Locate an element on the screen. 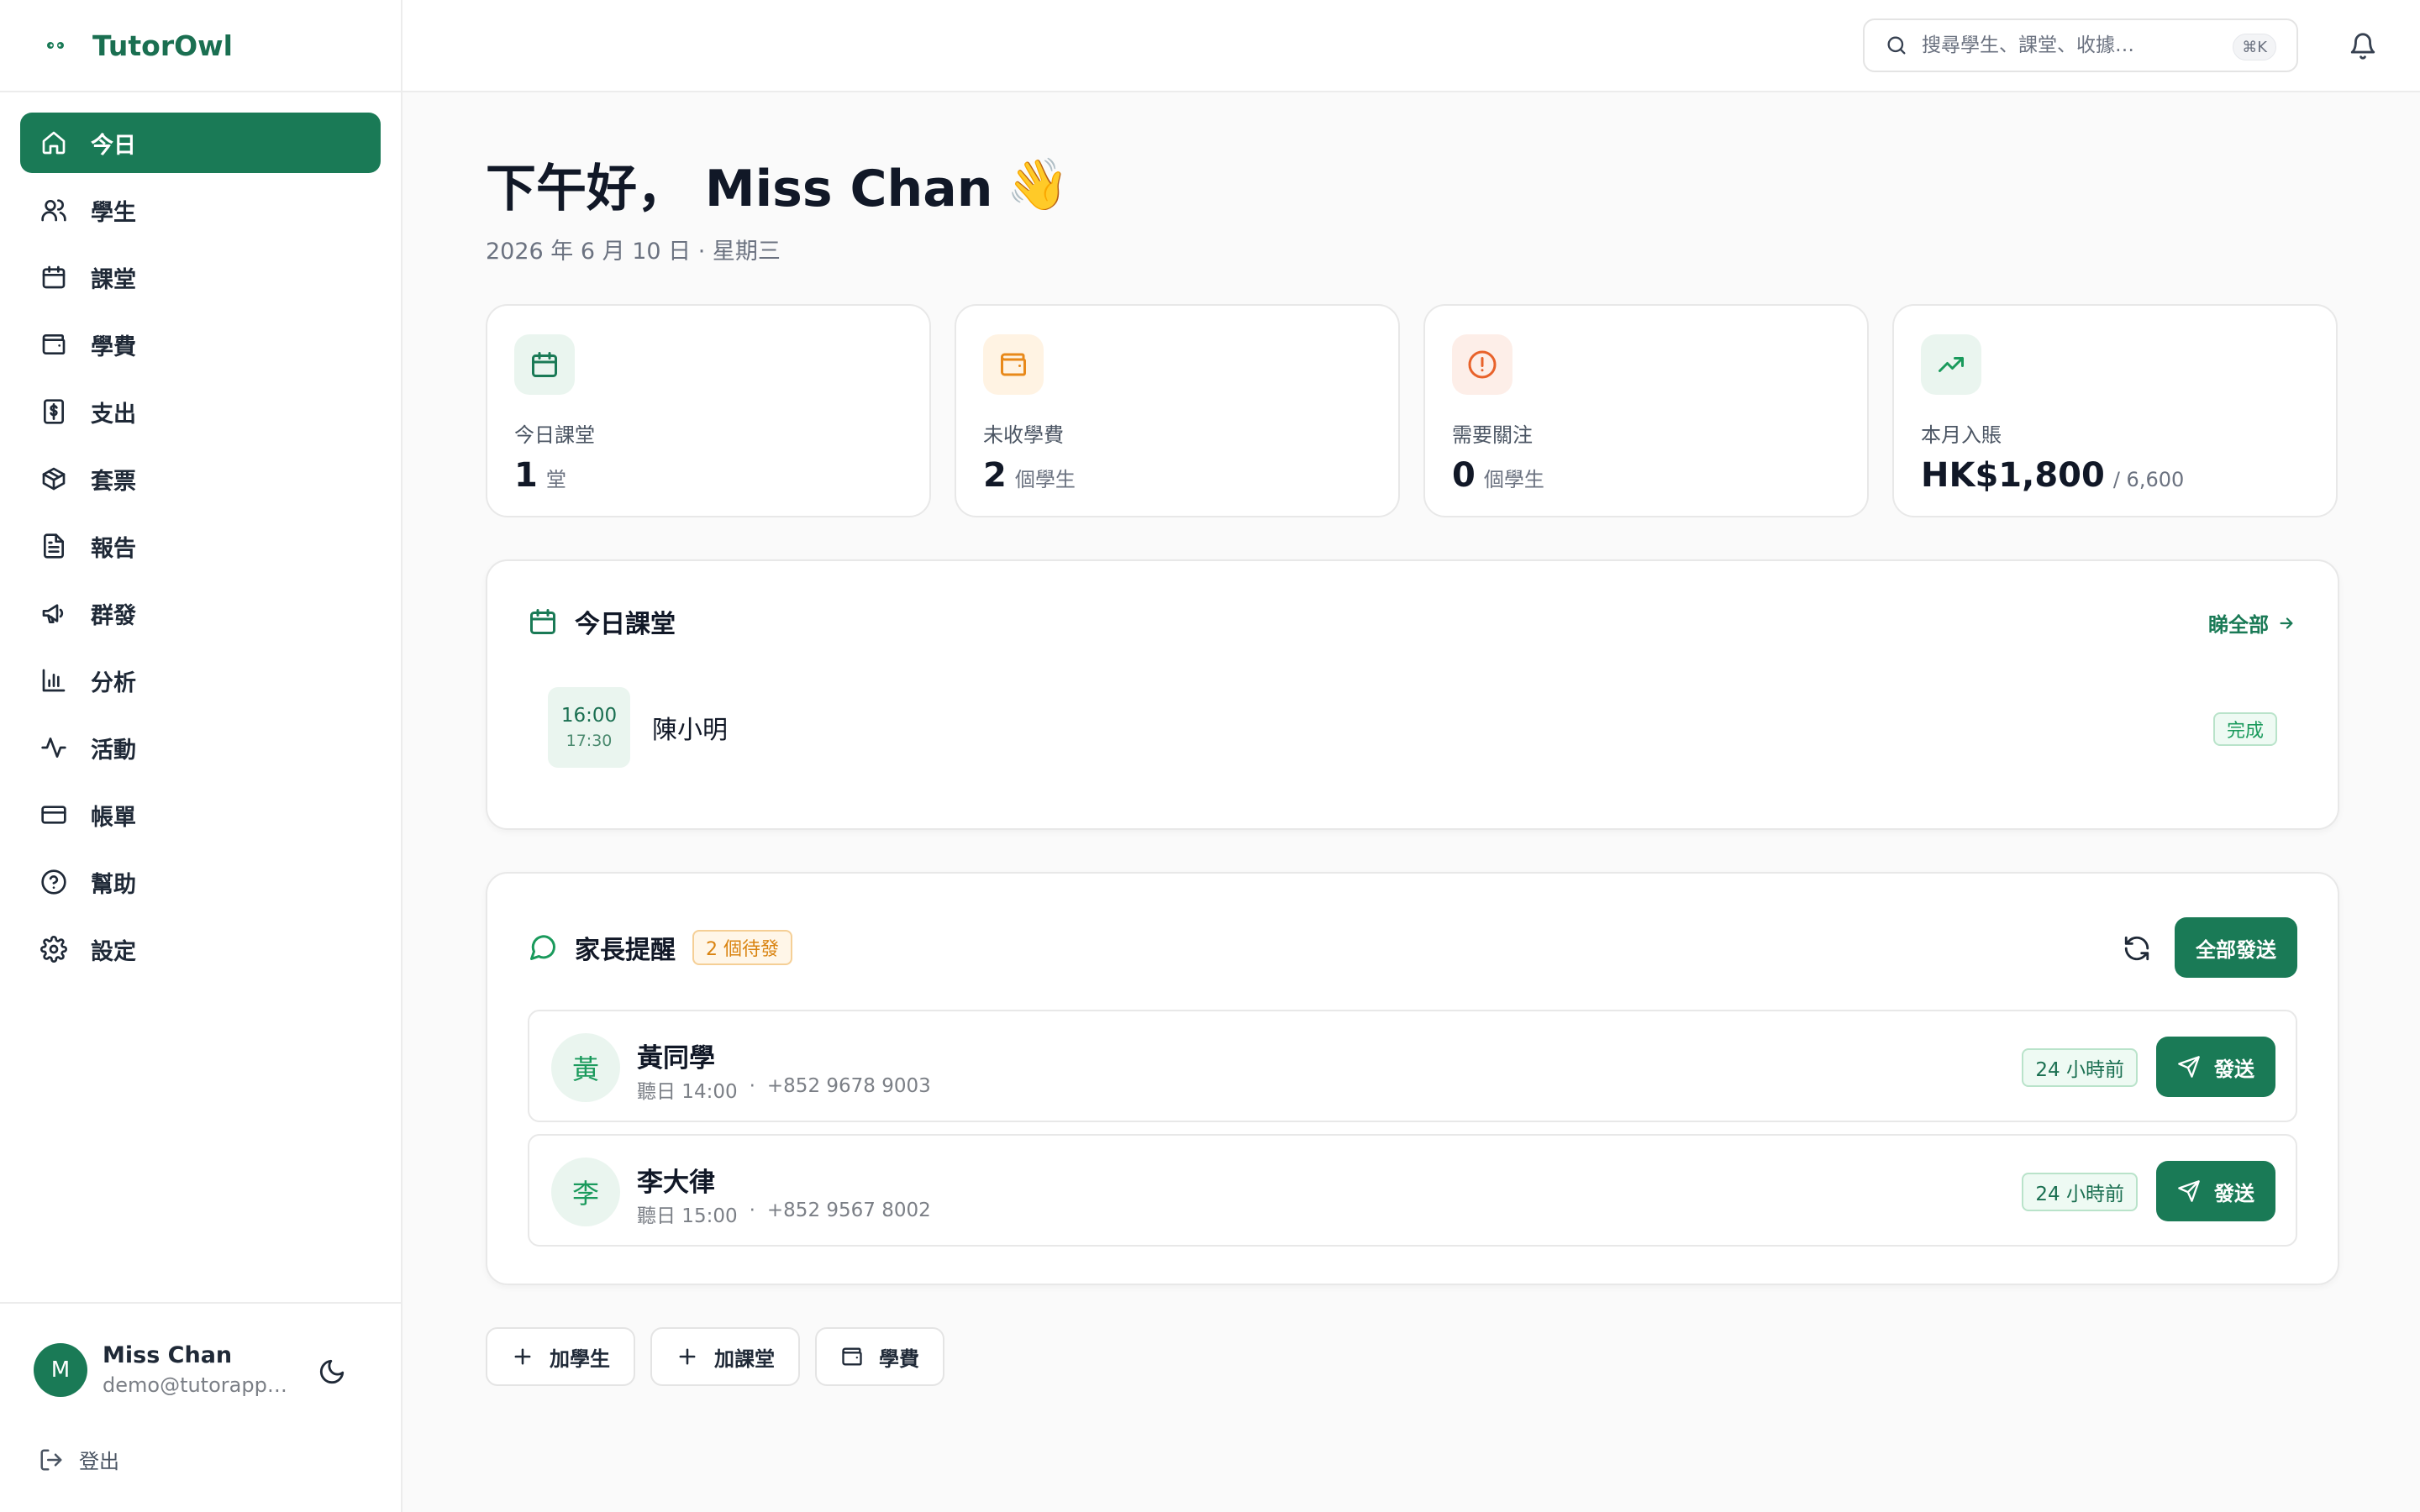  wave-emoji: 👋 is located at coordinates (1038, 184).